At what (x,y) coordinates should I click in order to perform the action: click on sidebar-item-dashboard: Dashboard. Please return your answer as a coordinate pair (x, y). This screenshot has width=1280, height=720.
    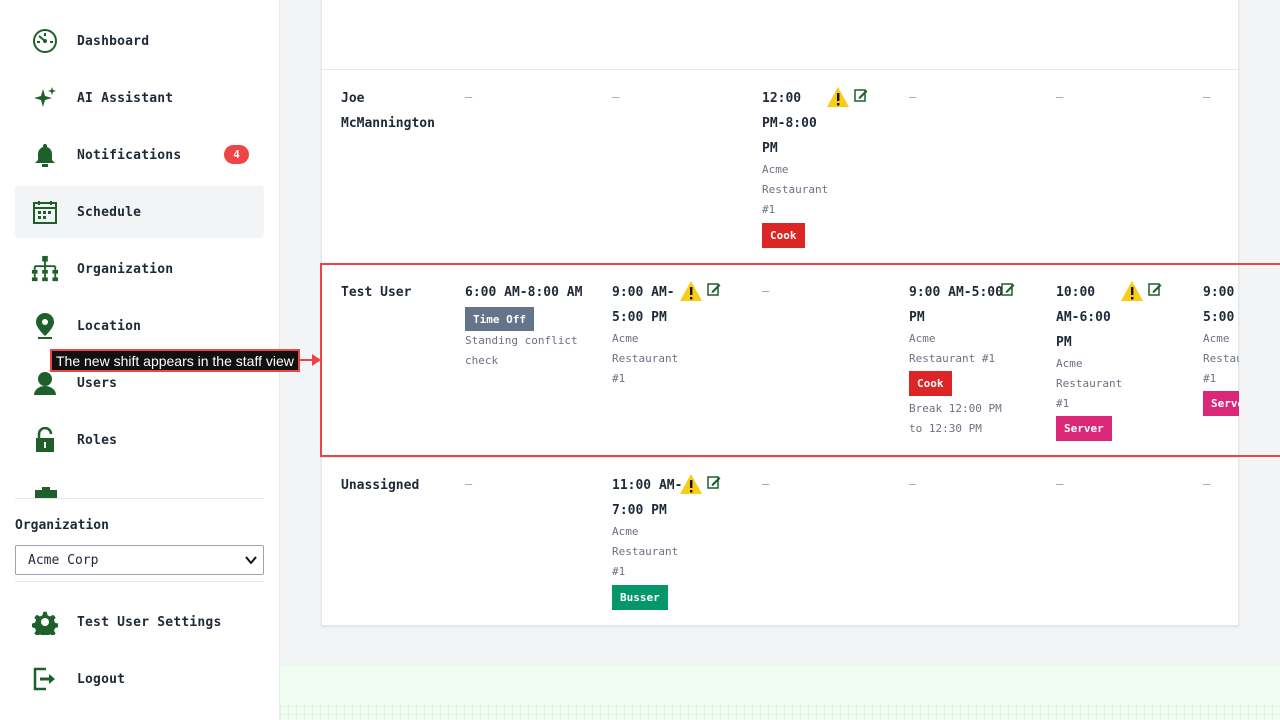
    Looking at the image, I should click on (139, 41).